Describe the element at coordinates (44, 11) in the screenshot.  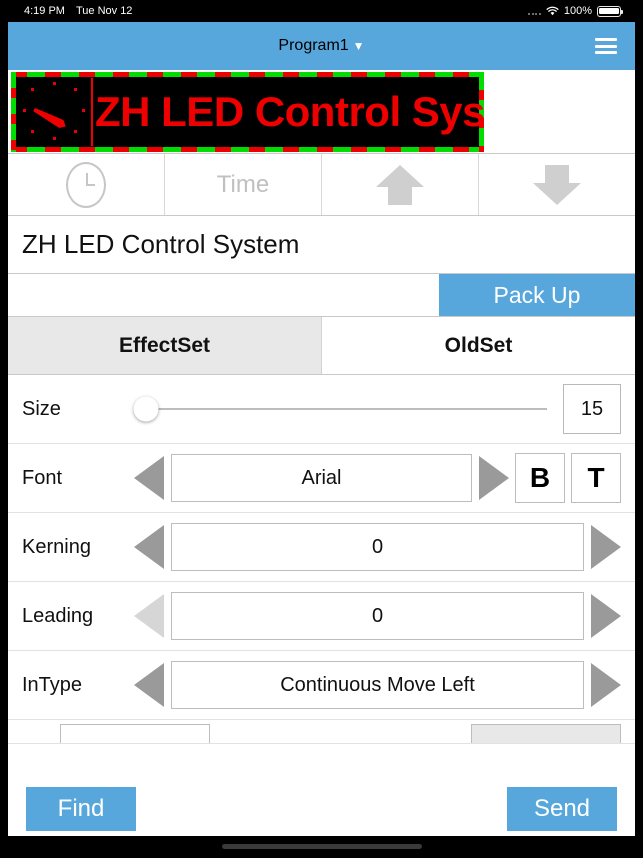
I see `status-time: 4:19 PM` at that location.